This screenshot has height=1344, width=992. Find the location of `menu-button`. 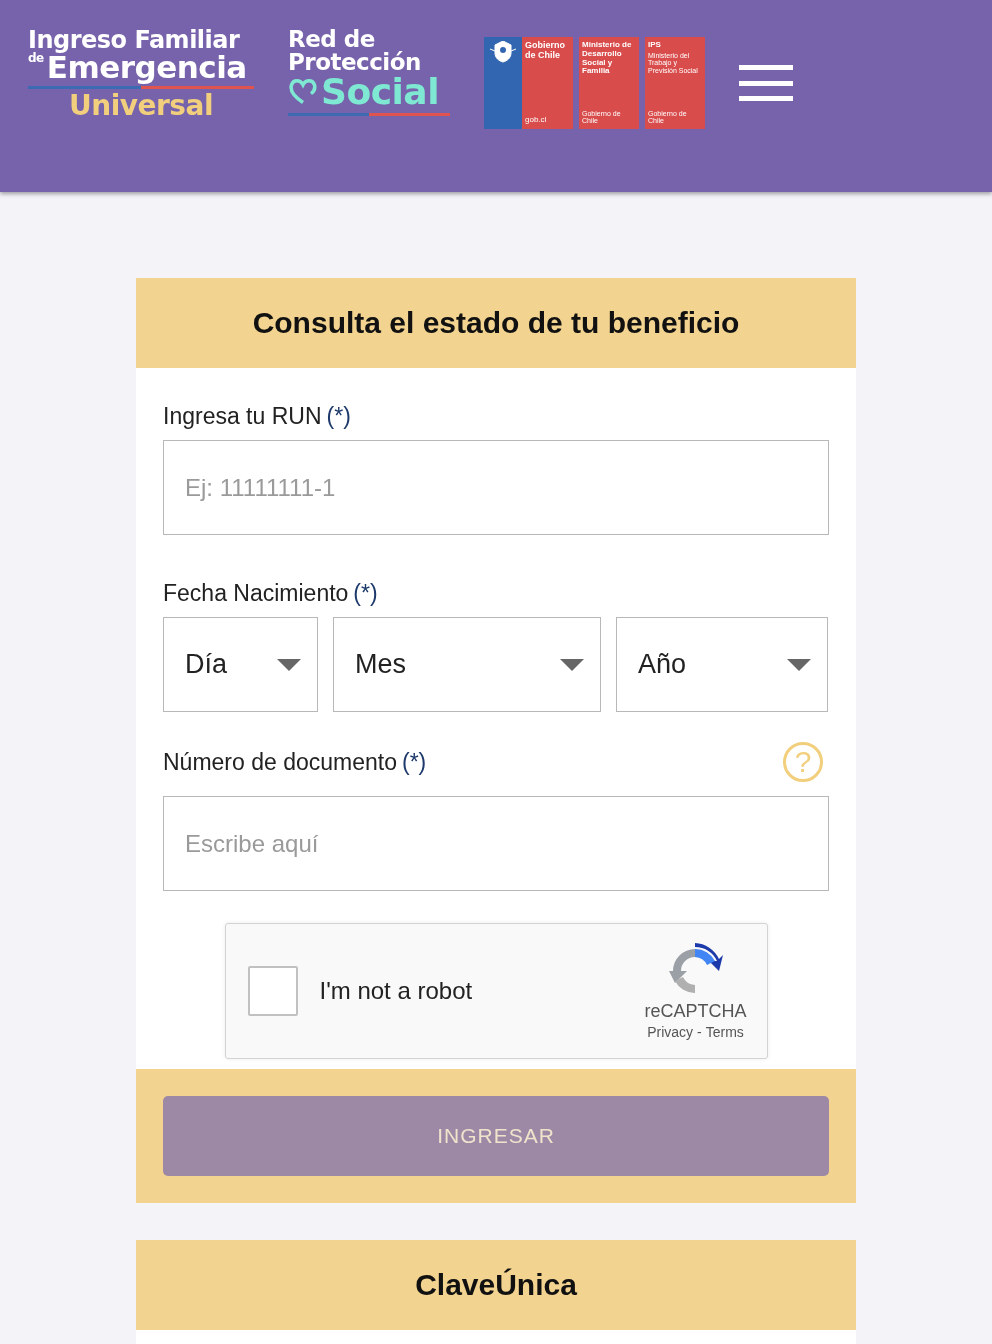

menu-button is located at coordinates (766, 83).